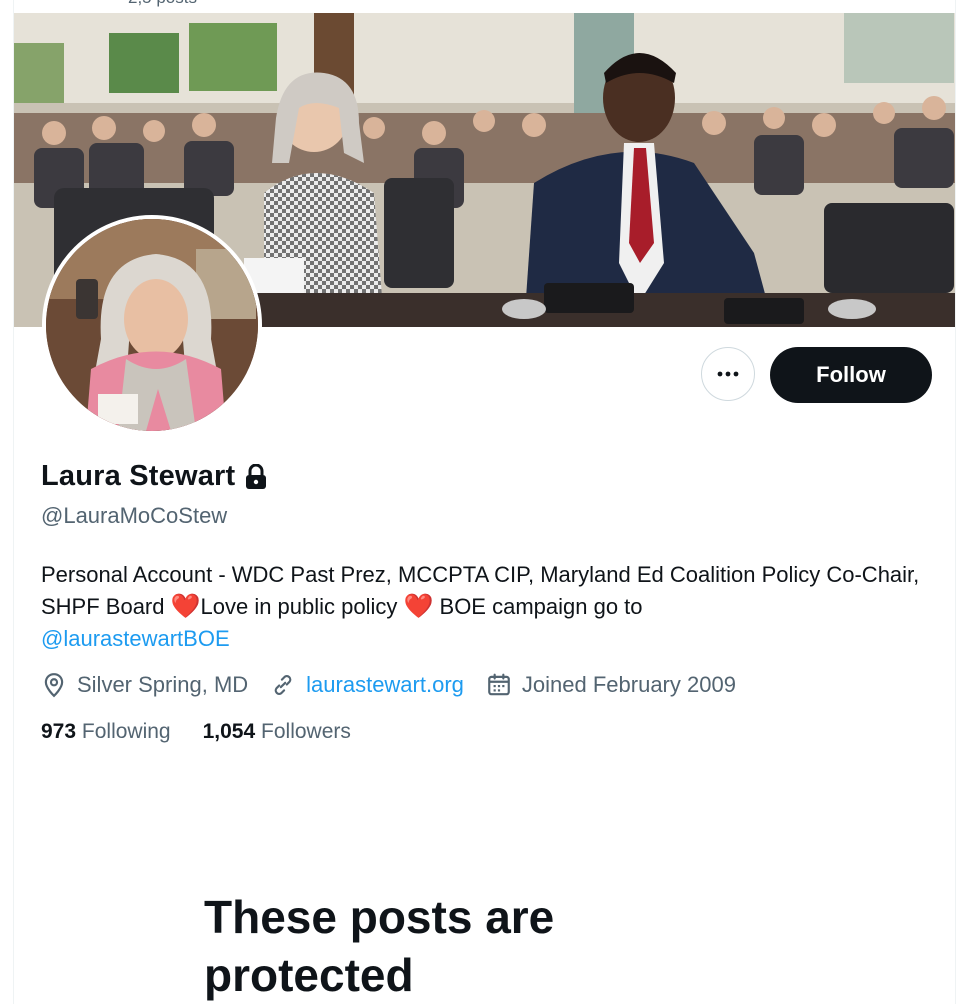 The height and width of the screenshot is (1004, 964). What do you see at coordinates (135, 638) in the screenshot?
I see `bio-mention-link: @laurastewartBOE` at bounding box center [135, 638].